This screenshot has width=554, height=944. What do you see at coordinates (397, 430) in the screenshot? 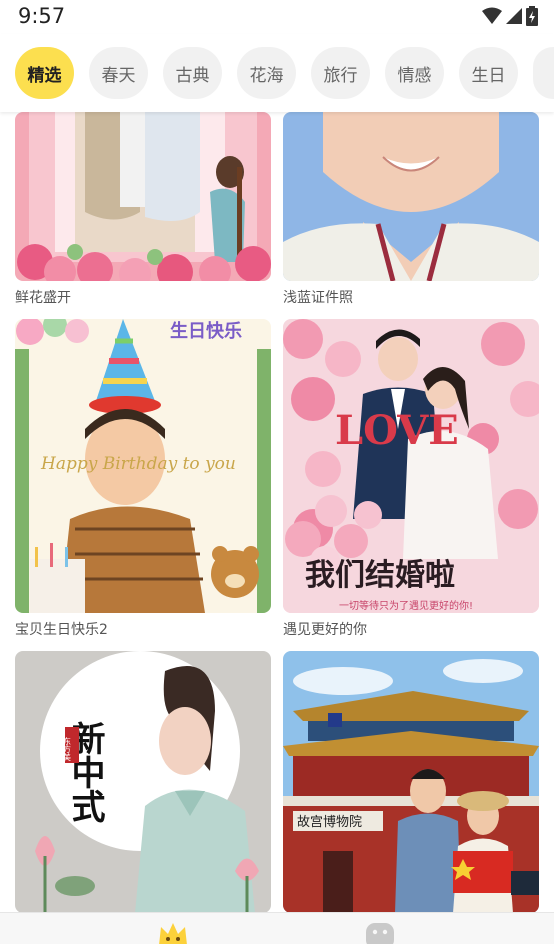
I see `love-text: LOVE` at bounding box center [397, 430].